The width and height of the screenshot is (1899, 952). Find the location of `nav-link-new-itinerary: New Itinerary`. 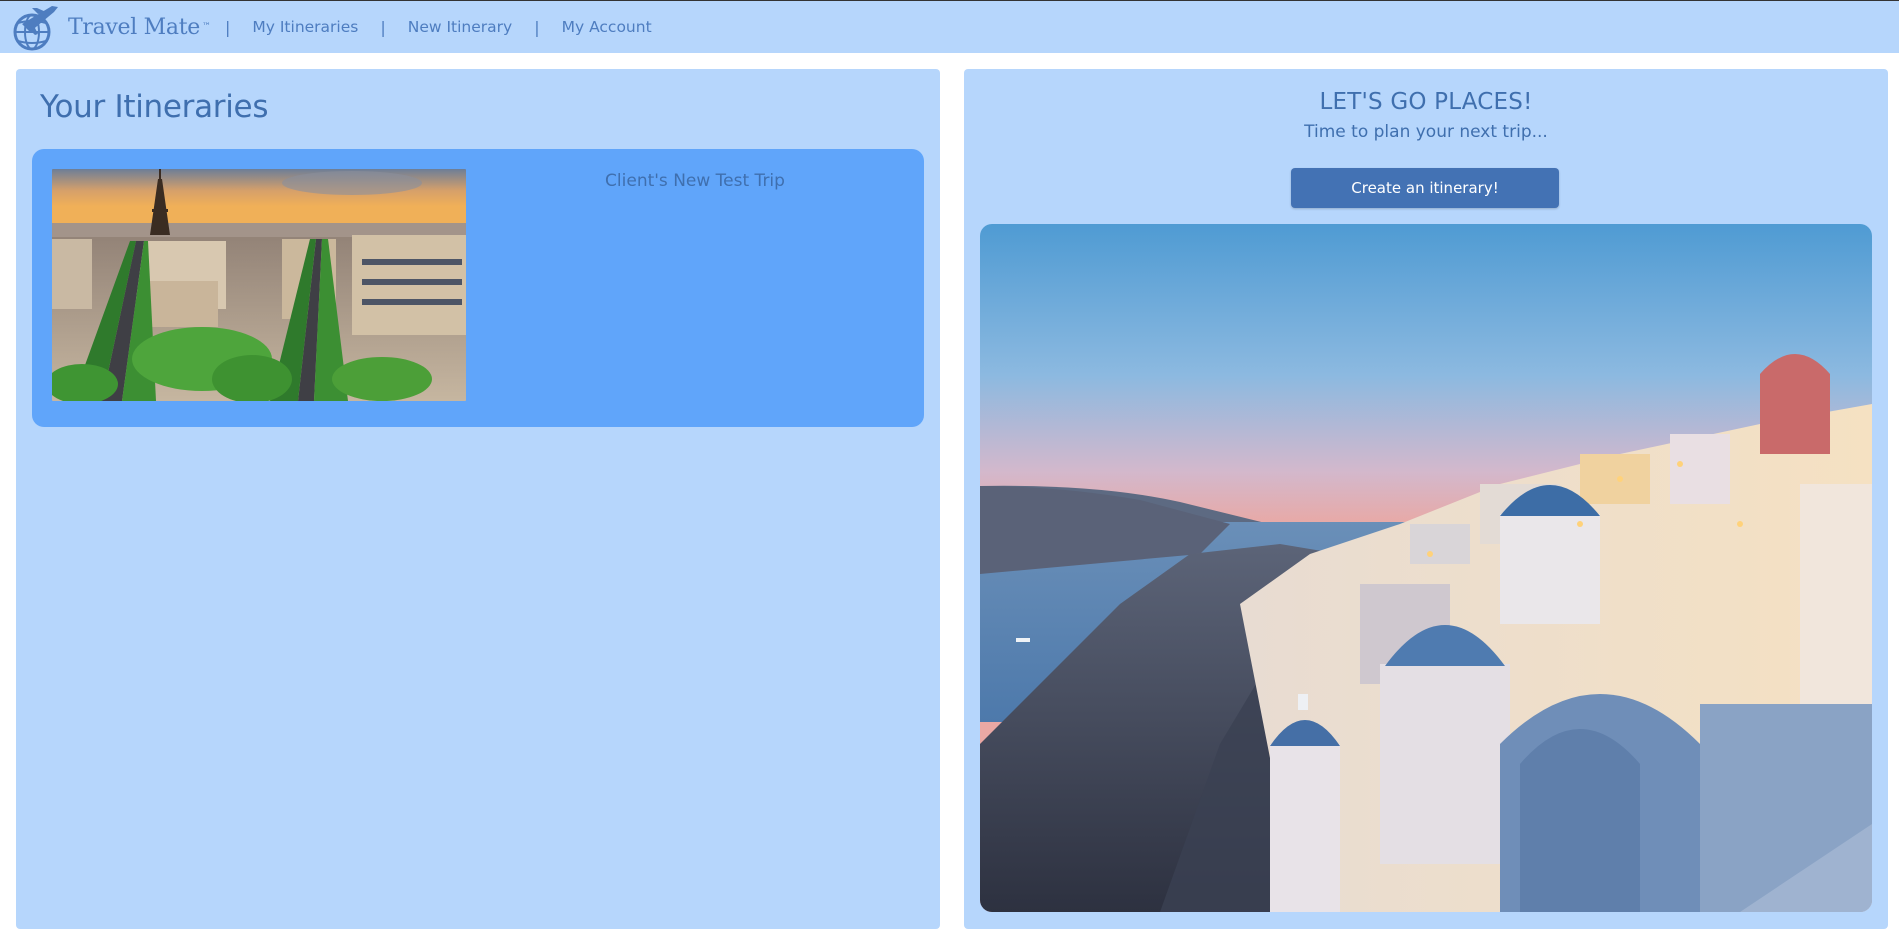

nav-link-new-itinerary: New Itinerary is located at coordinates (460, 27).